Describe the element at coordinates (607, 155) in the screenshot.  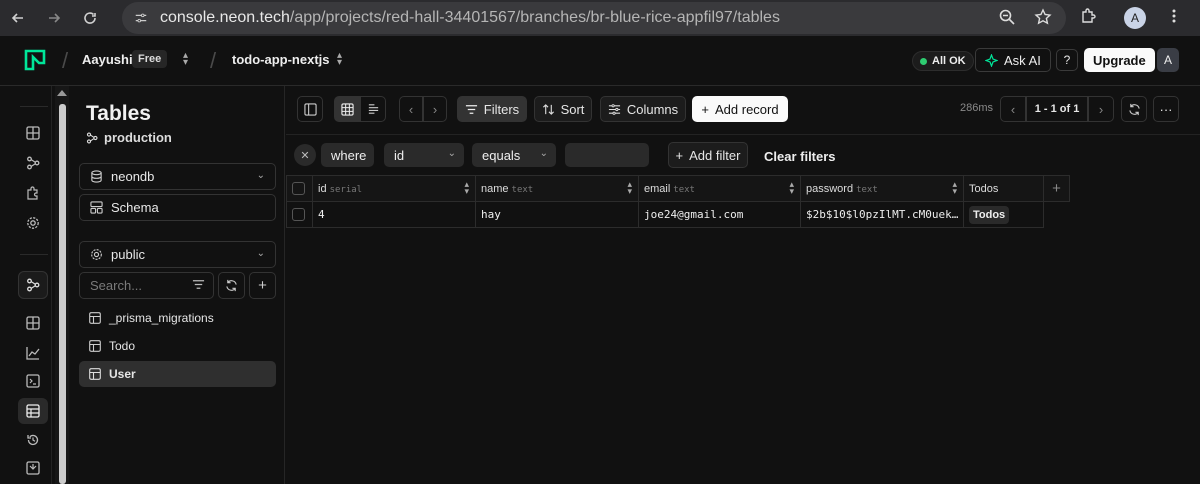
I see `filter-value-input` at that location.